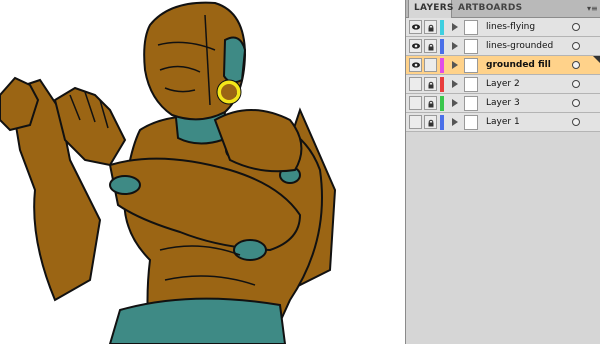 The height and width of the screenshot is (344, 600). I want to click on panel-menu-icon: ▾≡, so click(592, 8).